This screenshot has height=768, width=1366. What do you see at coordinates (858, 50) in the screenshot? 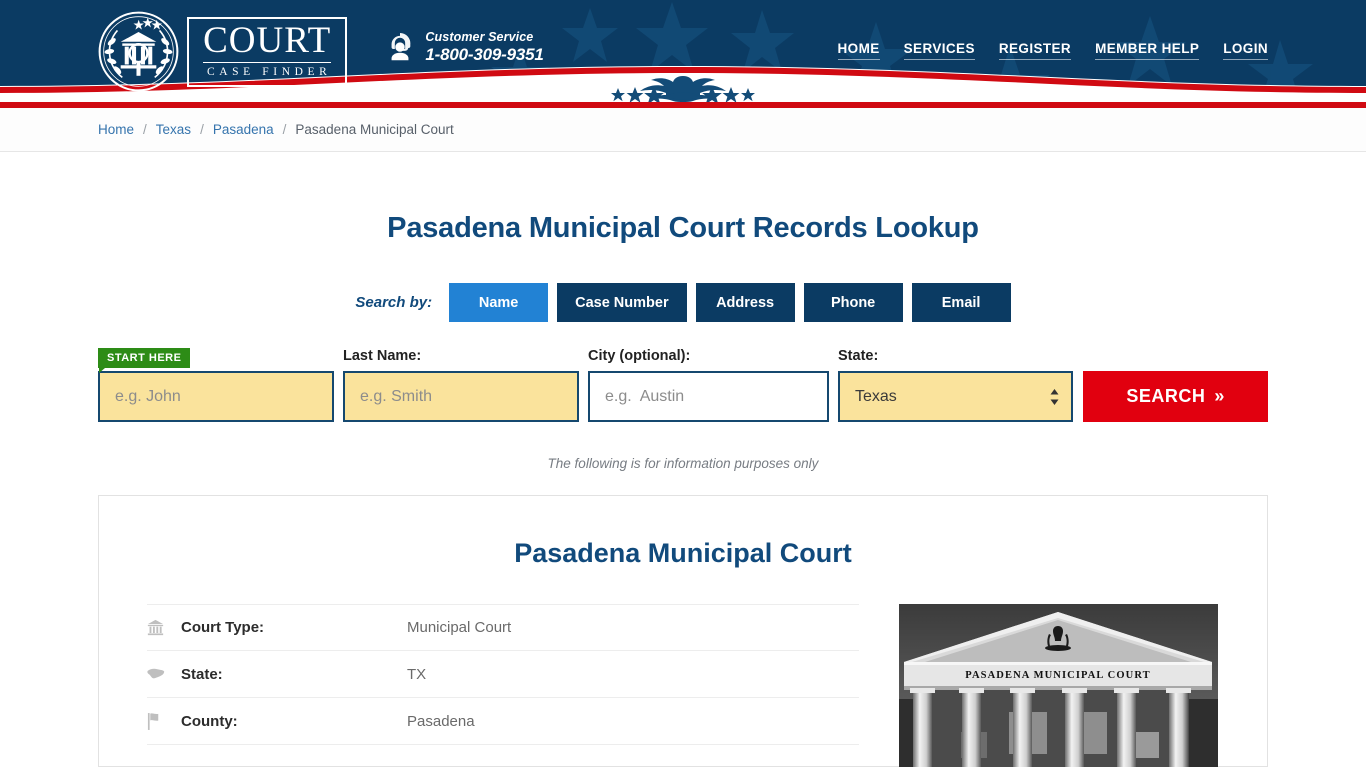
I see `nav-item-home: HOME` at bounding box center [858, 50].